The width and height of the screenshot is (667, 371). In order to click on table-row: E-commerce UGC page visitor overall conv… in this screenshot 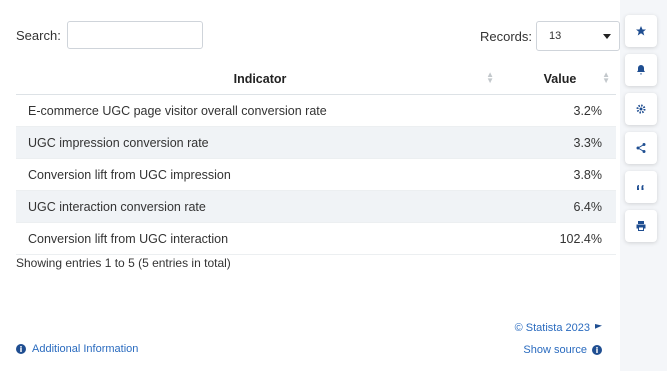, I will do `click(316, 110)`.